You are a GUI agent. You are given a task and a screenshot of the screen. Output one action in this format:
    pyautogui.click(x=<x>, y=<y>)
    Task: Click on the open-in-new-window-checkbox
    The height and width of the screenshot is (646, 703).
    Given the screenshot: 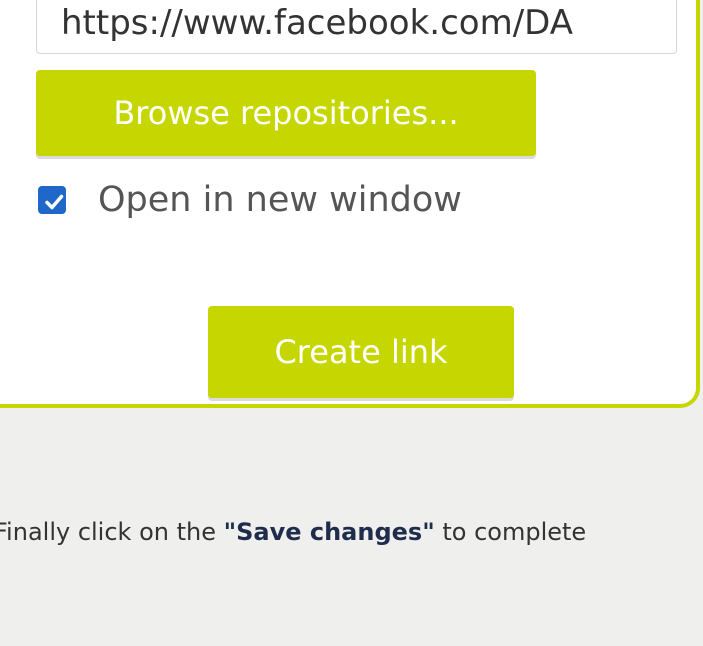 What is the action you would take?
    pyautogui.click(x=52, y=200)
    